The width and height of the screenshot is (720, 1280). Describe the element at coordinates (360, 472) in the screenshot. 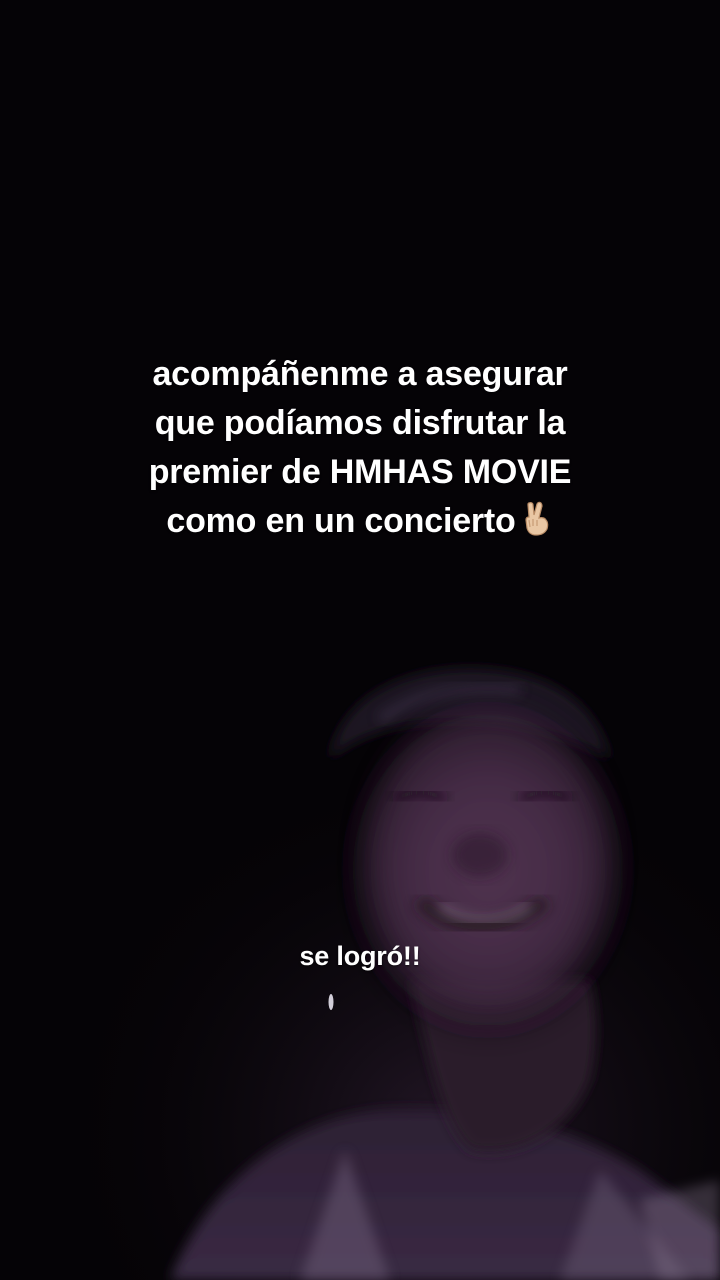

I see `caption-line-3: premier de HMHAS MOVIE` at that location.